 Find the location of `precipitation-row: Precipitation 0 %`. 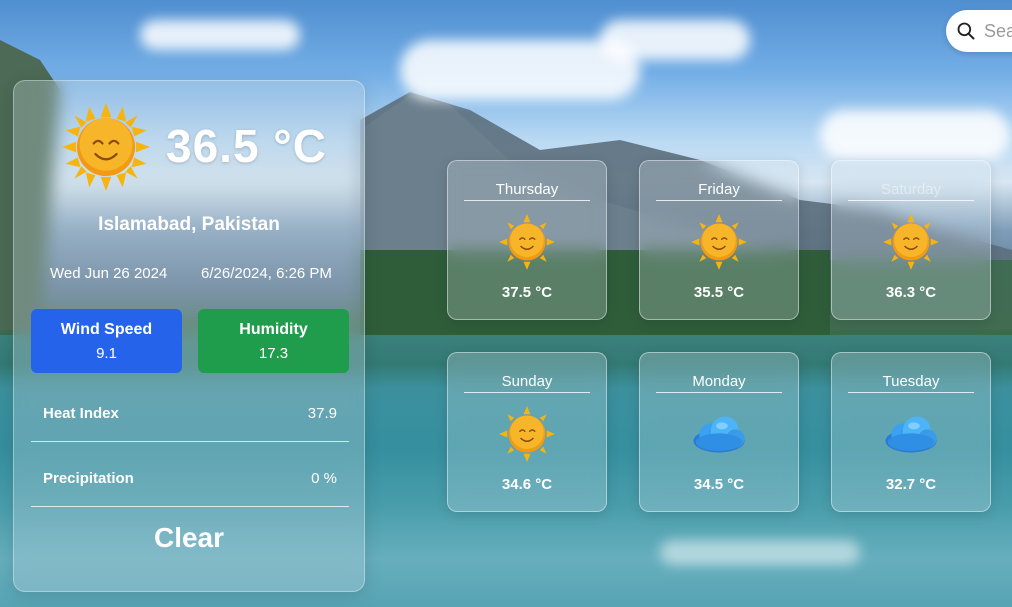

precipitation-row: Precipitation 0 % is located at coordinates (190, 482).